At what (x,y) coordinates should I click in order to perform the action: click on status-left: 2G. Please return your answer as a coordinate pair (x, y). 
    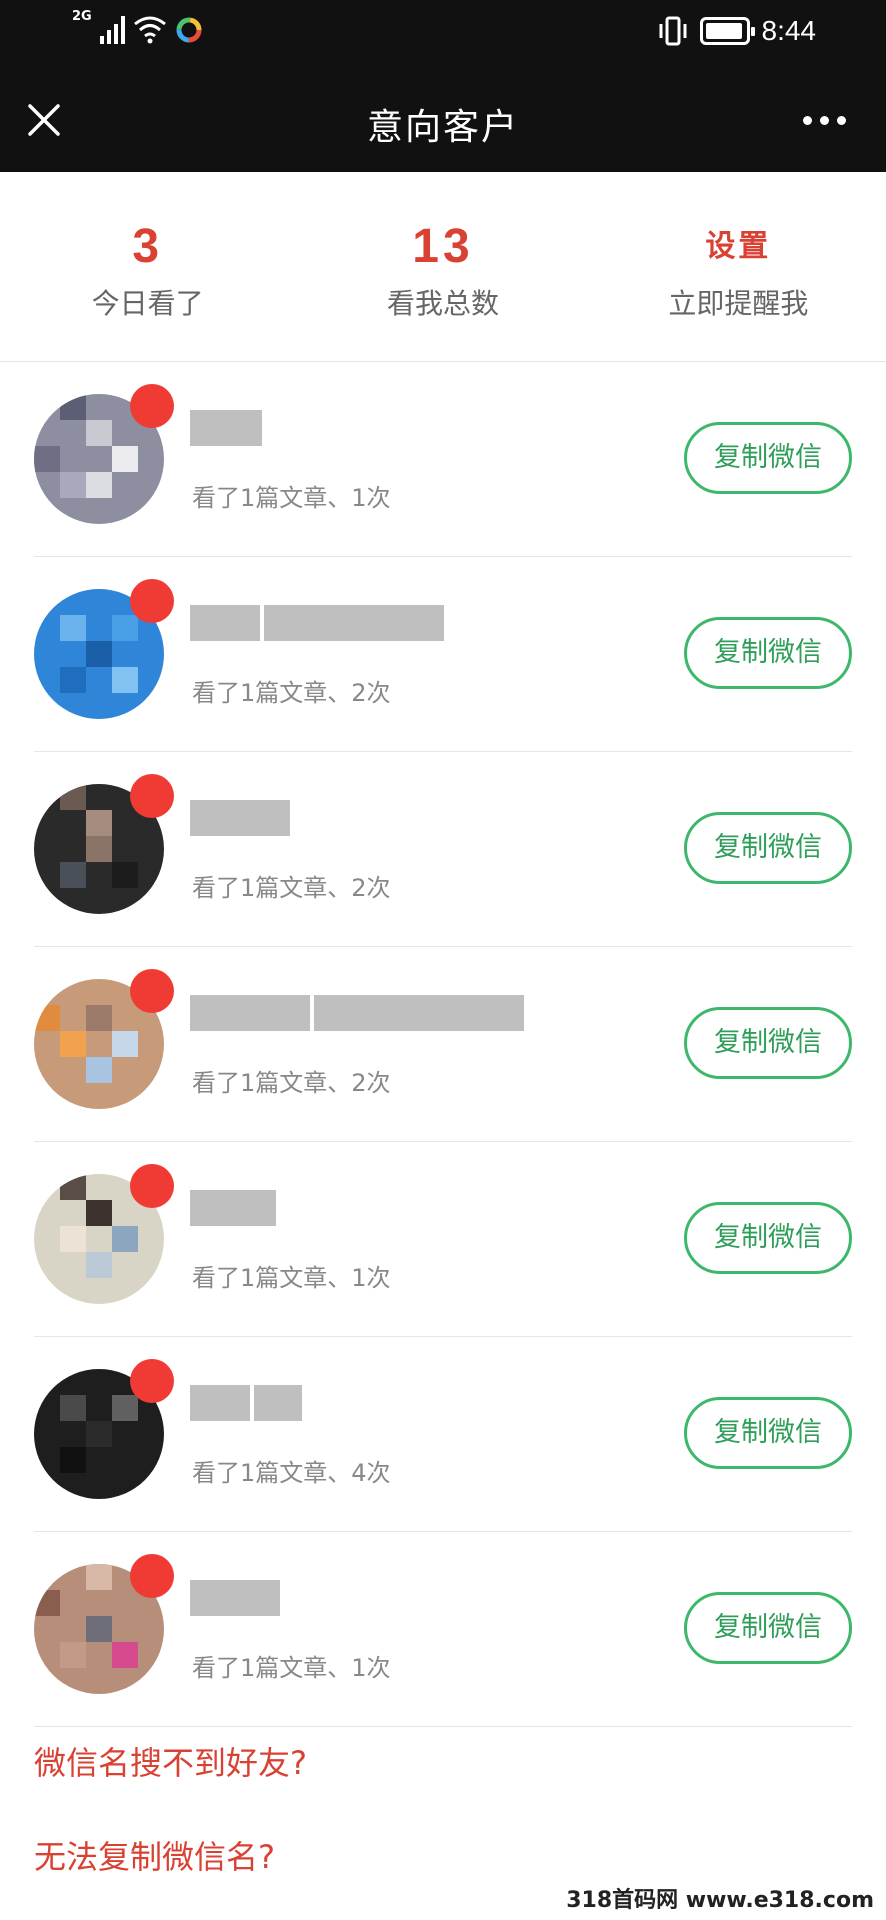
    Looking at the image, I should click on (137, 26).